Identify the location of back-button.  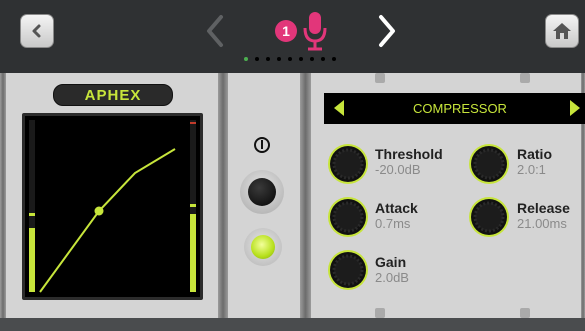
(37, 31).